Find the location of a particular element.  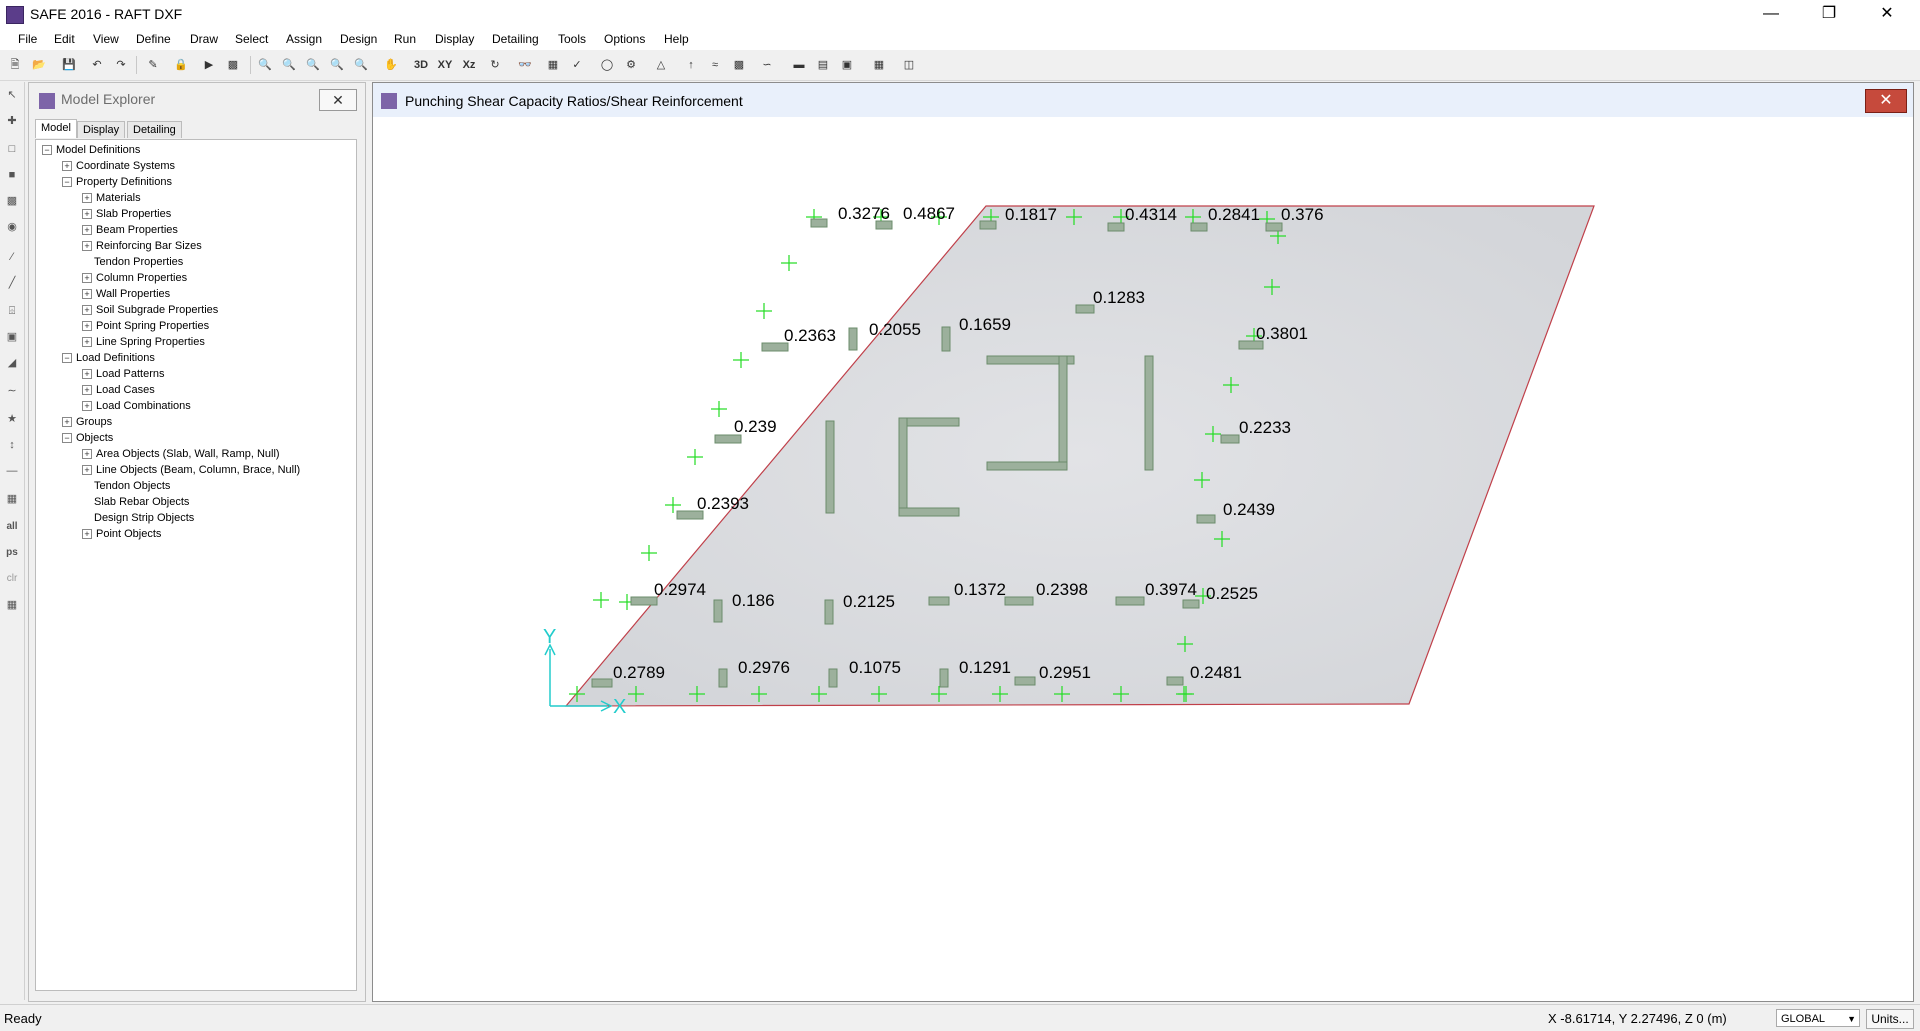

zoom-out-icon: 🔍 is located at coordinates (361, 65).